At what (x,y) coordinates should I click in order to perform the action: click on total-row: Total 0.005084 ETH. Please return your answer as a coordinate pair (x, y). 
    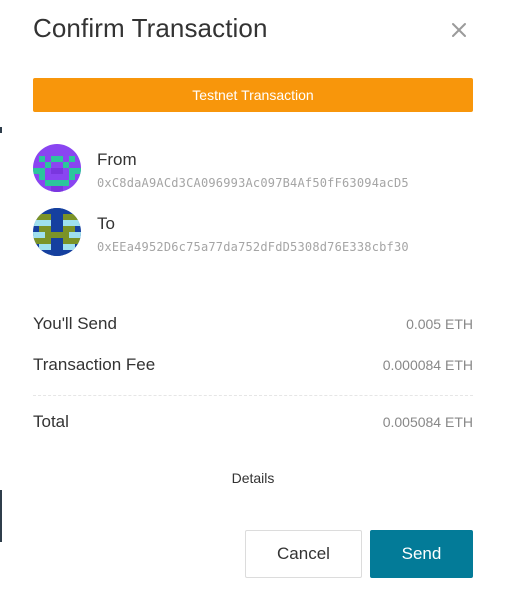
    Looking at the image, I should click on (253, 424).